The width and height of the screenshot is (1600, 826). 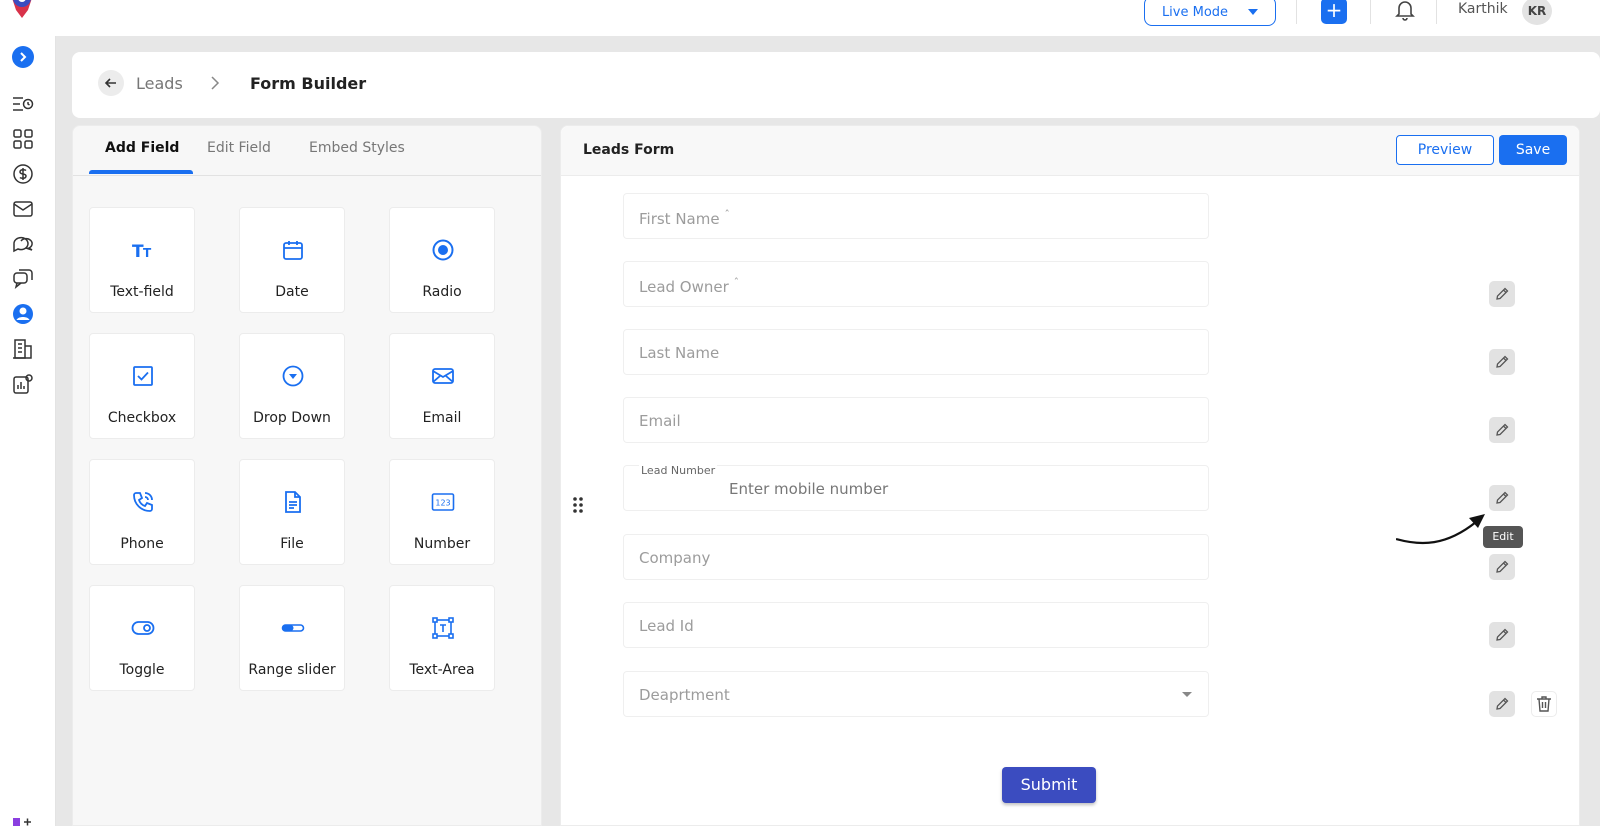 I want to click on field-type-label: File, so click(x=292, y=544).